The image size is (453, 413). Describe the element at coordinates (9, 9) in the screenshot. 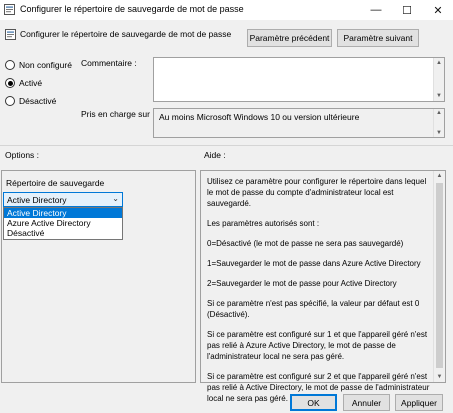

I see `policy-settings-icon` at that location.